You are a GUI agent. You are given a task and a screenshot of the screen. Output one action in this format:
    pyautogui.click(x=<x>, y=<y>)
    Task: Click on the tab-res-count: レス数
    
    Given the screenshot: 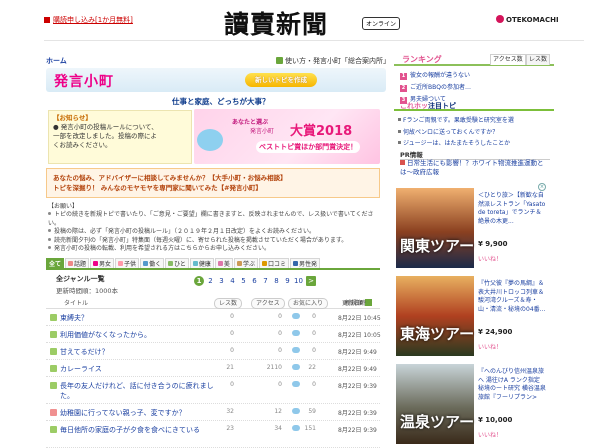 What is the action you would take?
    pyautogui.click(x=538, y=59)
    